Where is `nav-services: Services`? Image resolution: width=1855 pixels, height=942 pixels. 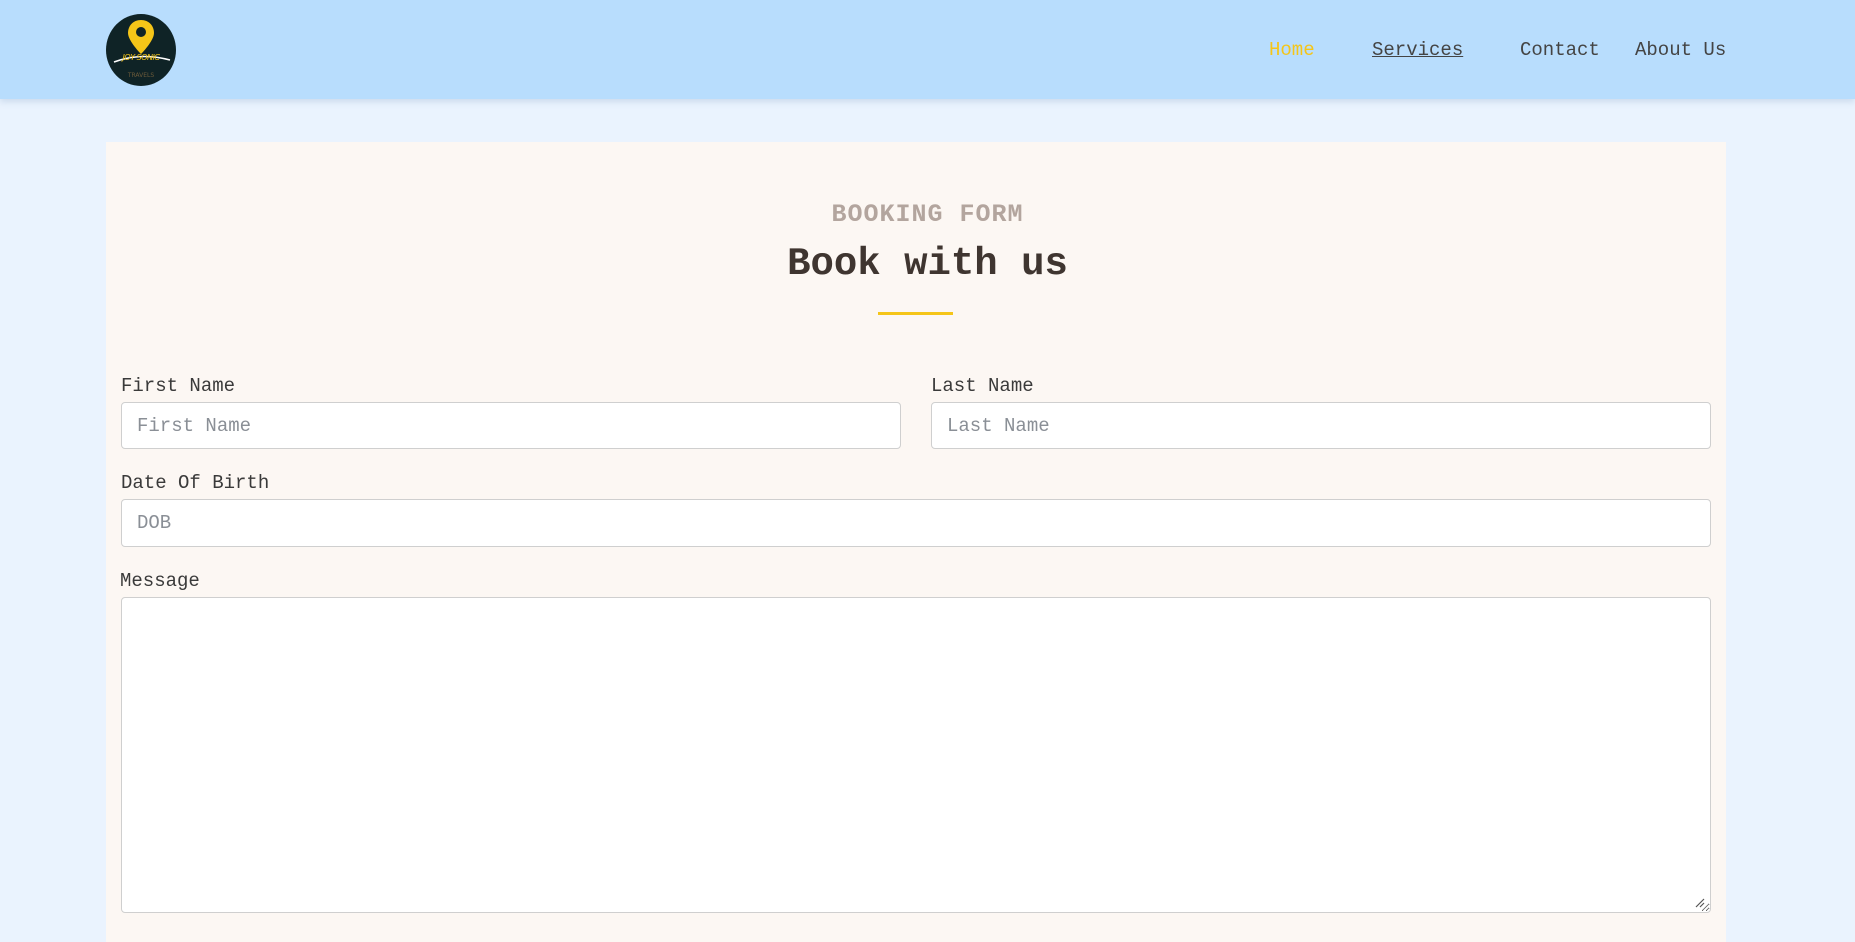
nav-services: Services is located at coordinates (1417, 50).